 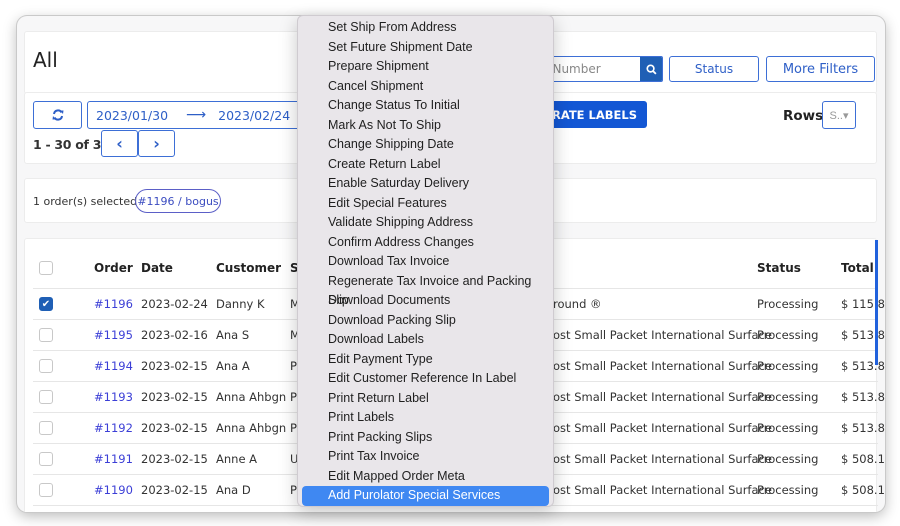 What do you see at coordinates (863, 304) in the screenshot?
I see `order-total: $ 115.8` at bounding box center [863, 304].